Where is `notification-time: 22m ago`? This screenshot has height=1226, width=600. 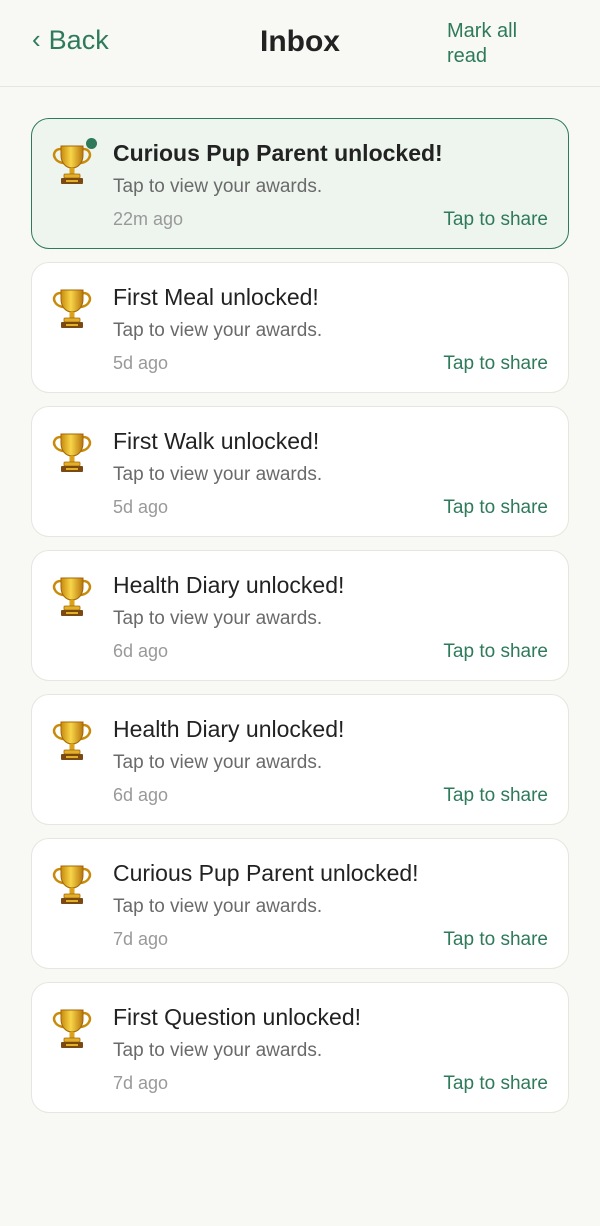 notification-time: 22m ago is located at coordinates (148, 219).